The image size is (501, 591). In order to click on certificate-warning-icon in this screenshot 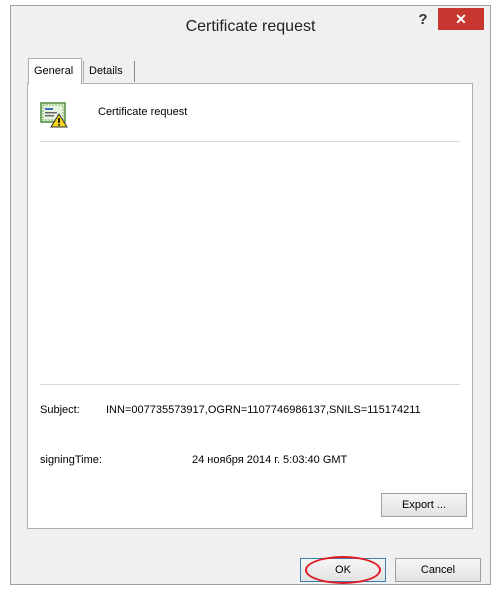, I will do `click(54, 115)`.